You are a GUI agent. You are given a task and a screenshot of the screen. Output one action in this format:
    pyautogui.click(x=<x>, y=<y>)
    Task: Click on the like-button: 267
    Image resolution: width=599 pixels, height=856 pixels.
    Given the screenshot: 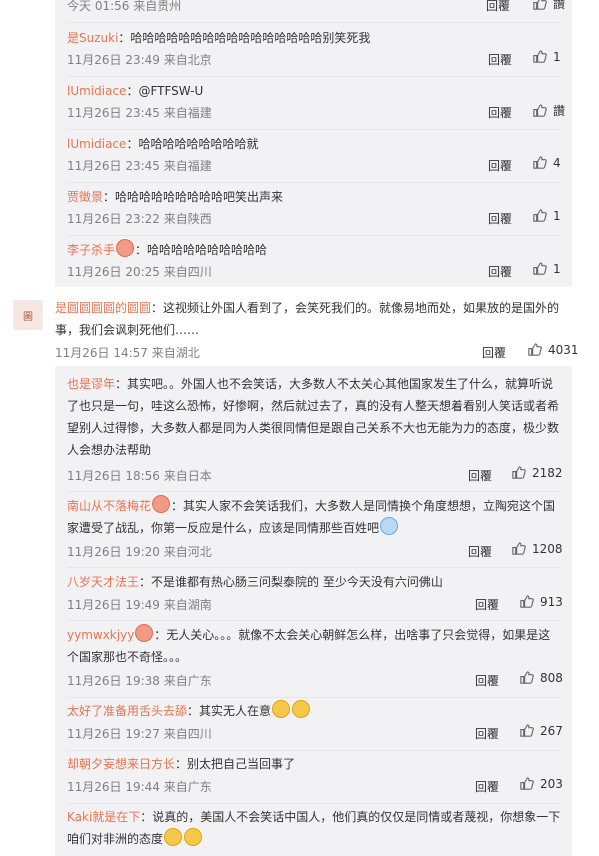 What is the action you would take?
    pyautogui.click(x=541, y=730)
    